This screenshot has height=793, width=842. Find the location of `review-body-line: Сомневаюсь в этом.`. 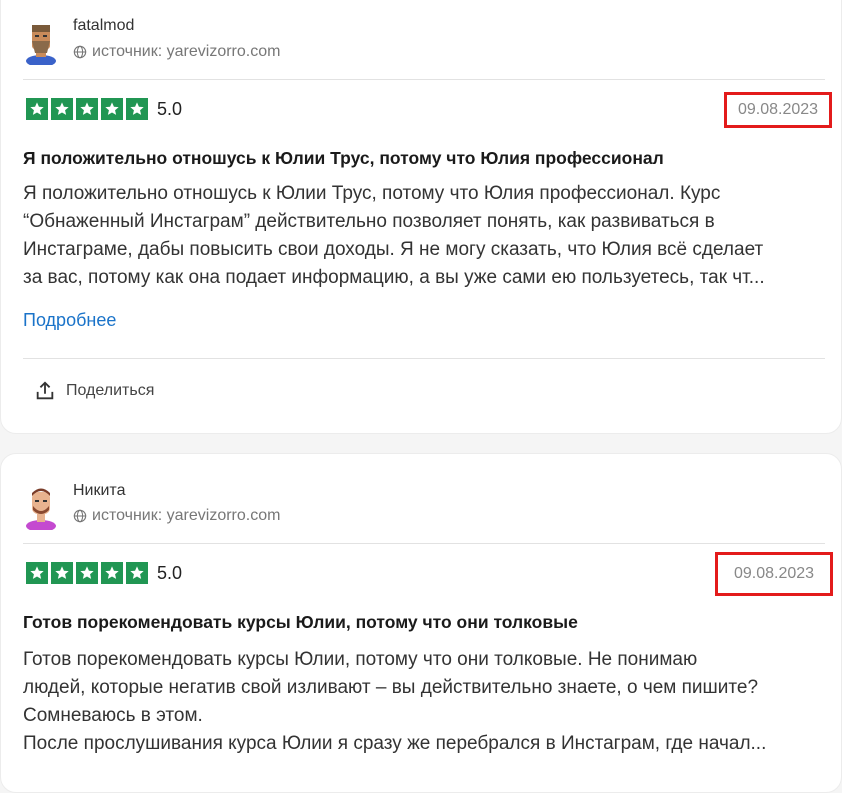

review-body-line: Сомневаюсь в этом. is located at coordinates (113, 715).